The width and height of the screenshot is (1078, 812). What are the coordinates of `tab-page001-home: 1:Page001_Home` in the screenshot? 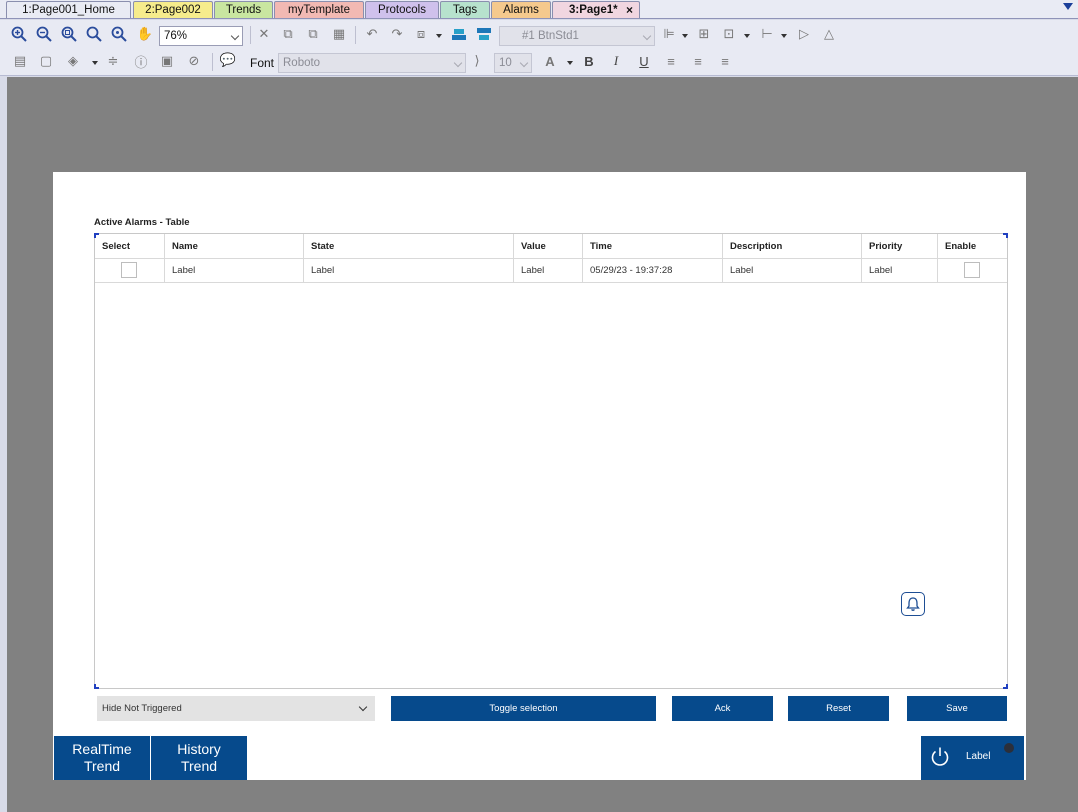 It's located at (68, 9).